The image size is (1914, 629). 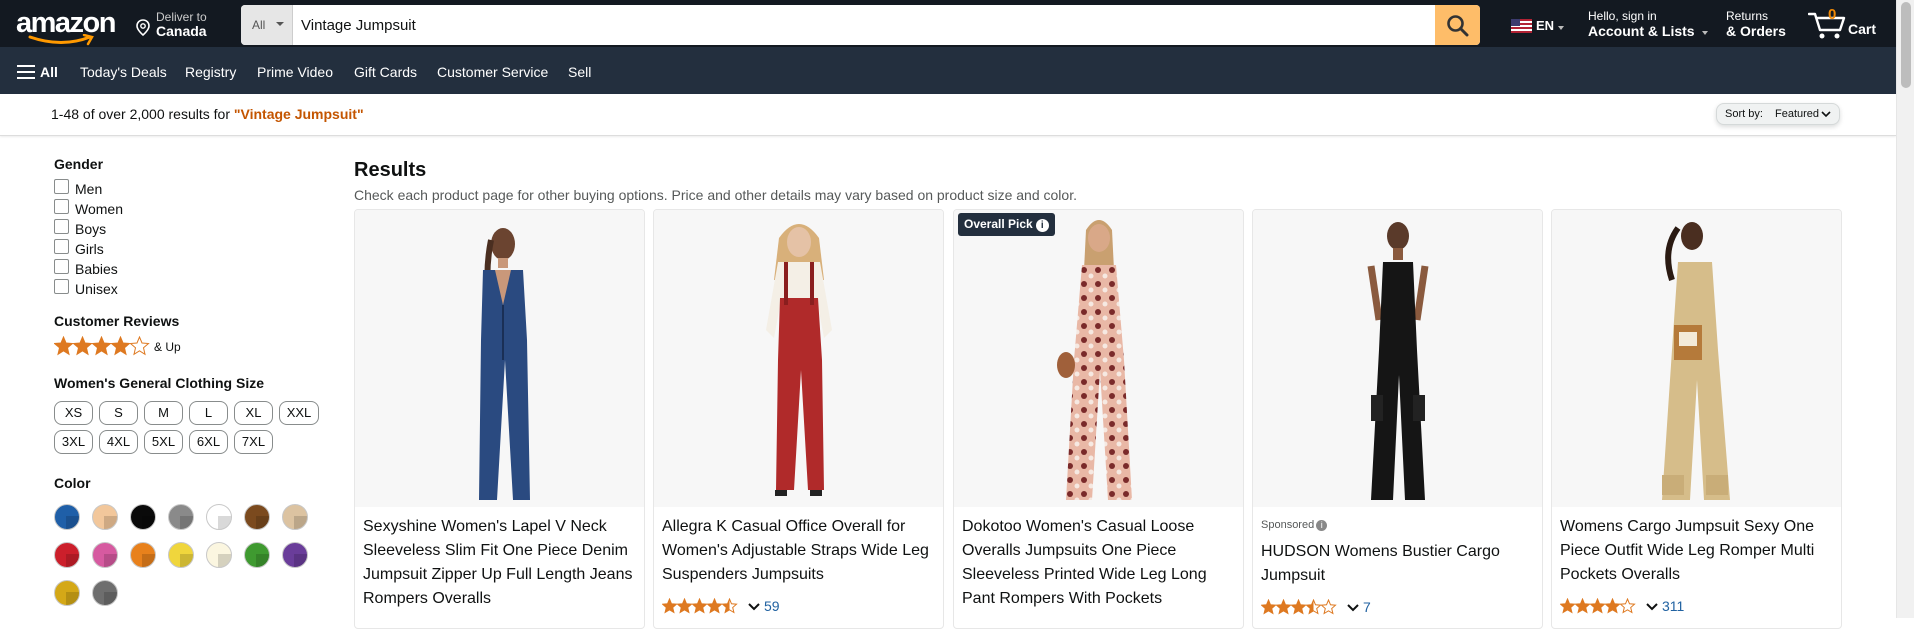 What do you see at coordinates (295, 72) in the screenshot?
I see `nav-prime-video: Prime Video` at bounding box center [295, 72].